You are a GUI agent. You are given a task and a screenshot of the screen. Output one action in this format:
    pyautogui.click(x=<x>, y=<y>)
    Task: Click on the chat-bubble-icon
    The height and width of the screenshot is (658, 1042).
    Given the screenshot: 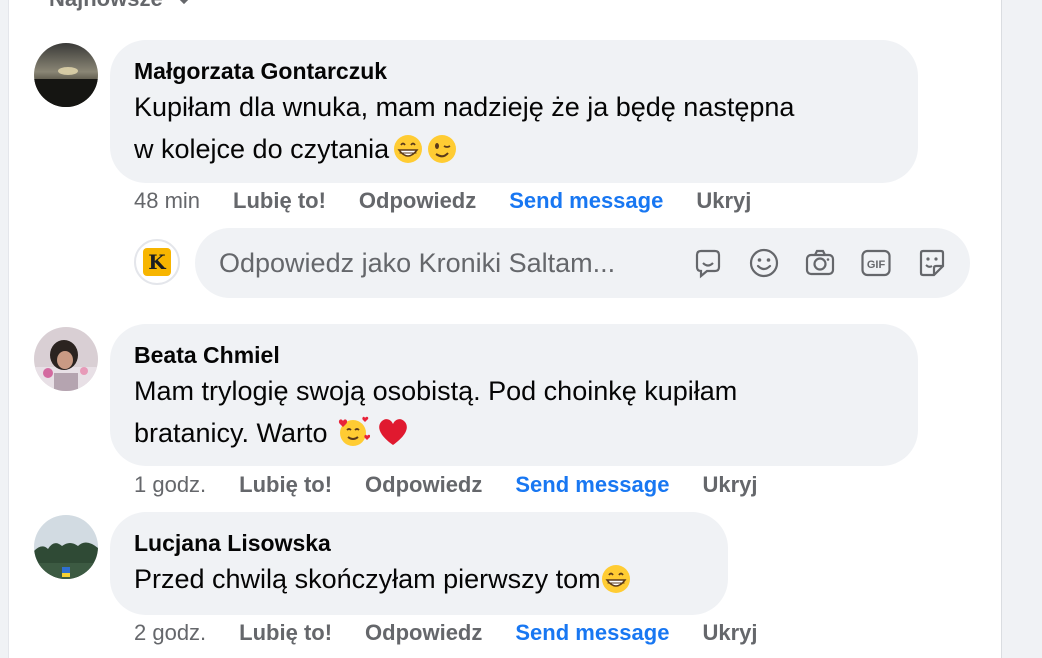 What is the action you would take?
    pyautogui.click(x=708, y=263)
    